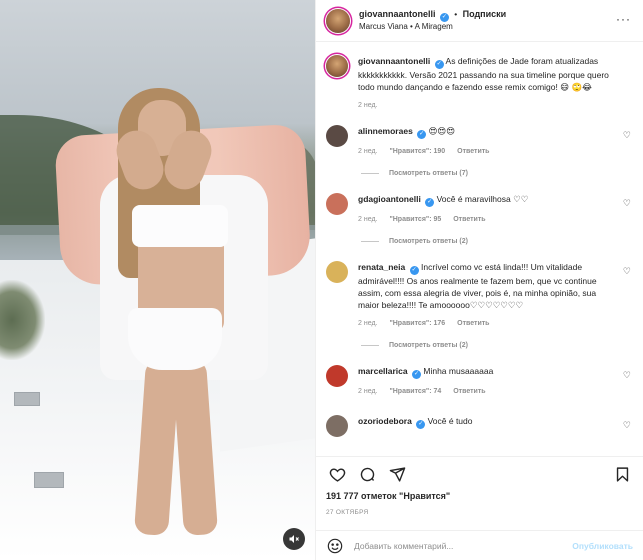 This screenshot has height=560, width=643. Describe the element at coordinates (397, 475) in the screenshot. I see `share-icon` at that location.